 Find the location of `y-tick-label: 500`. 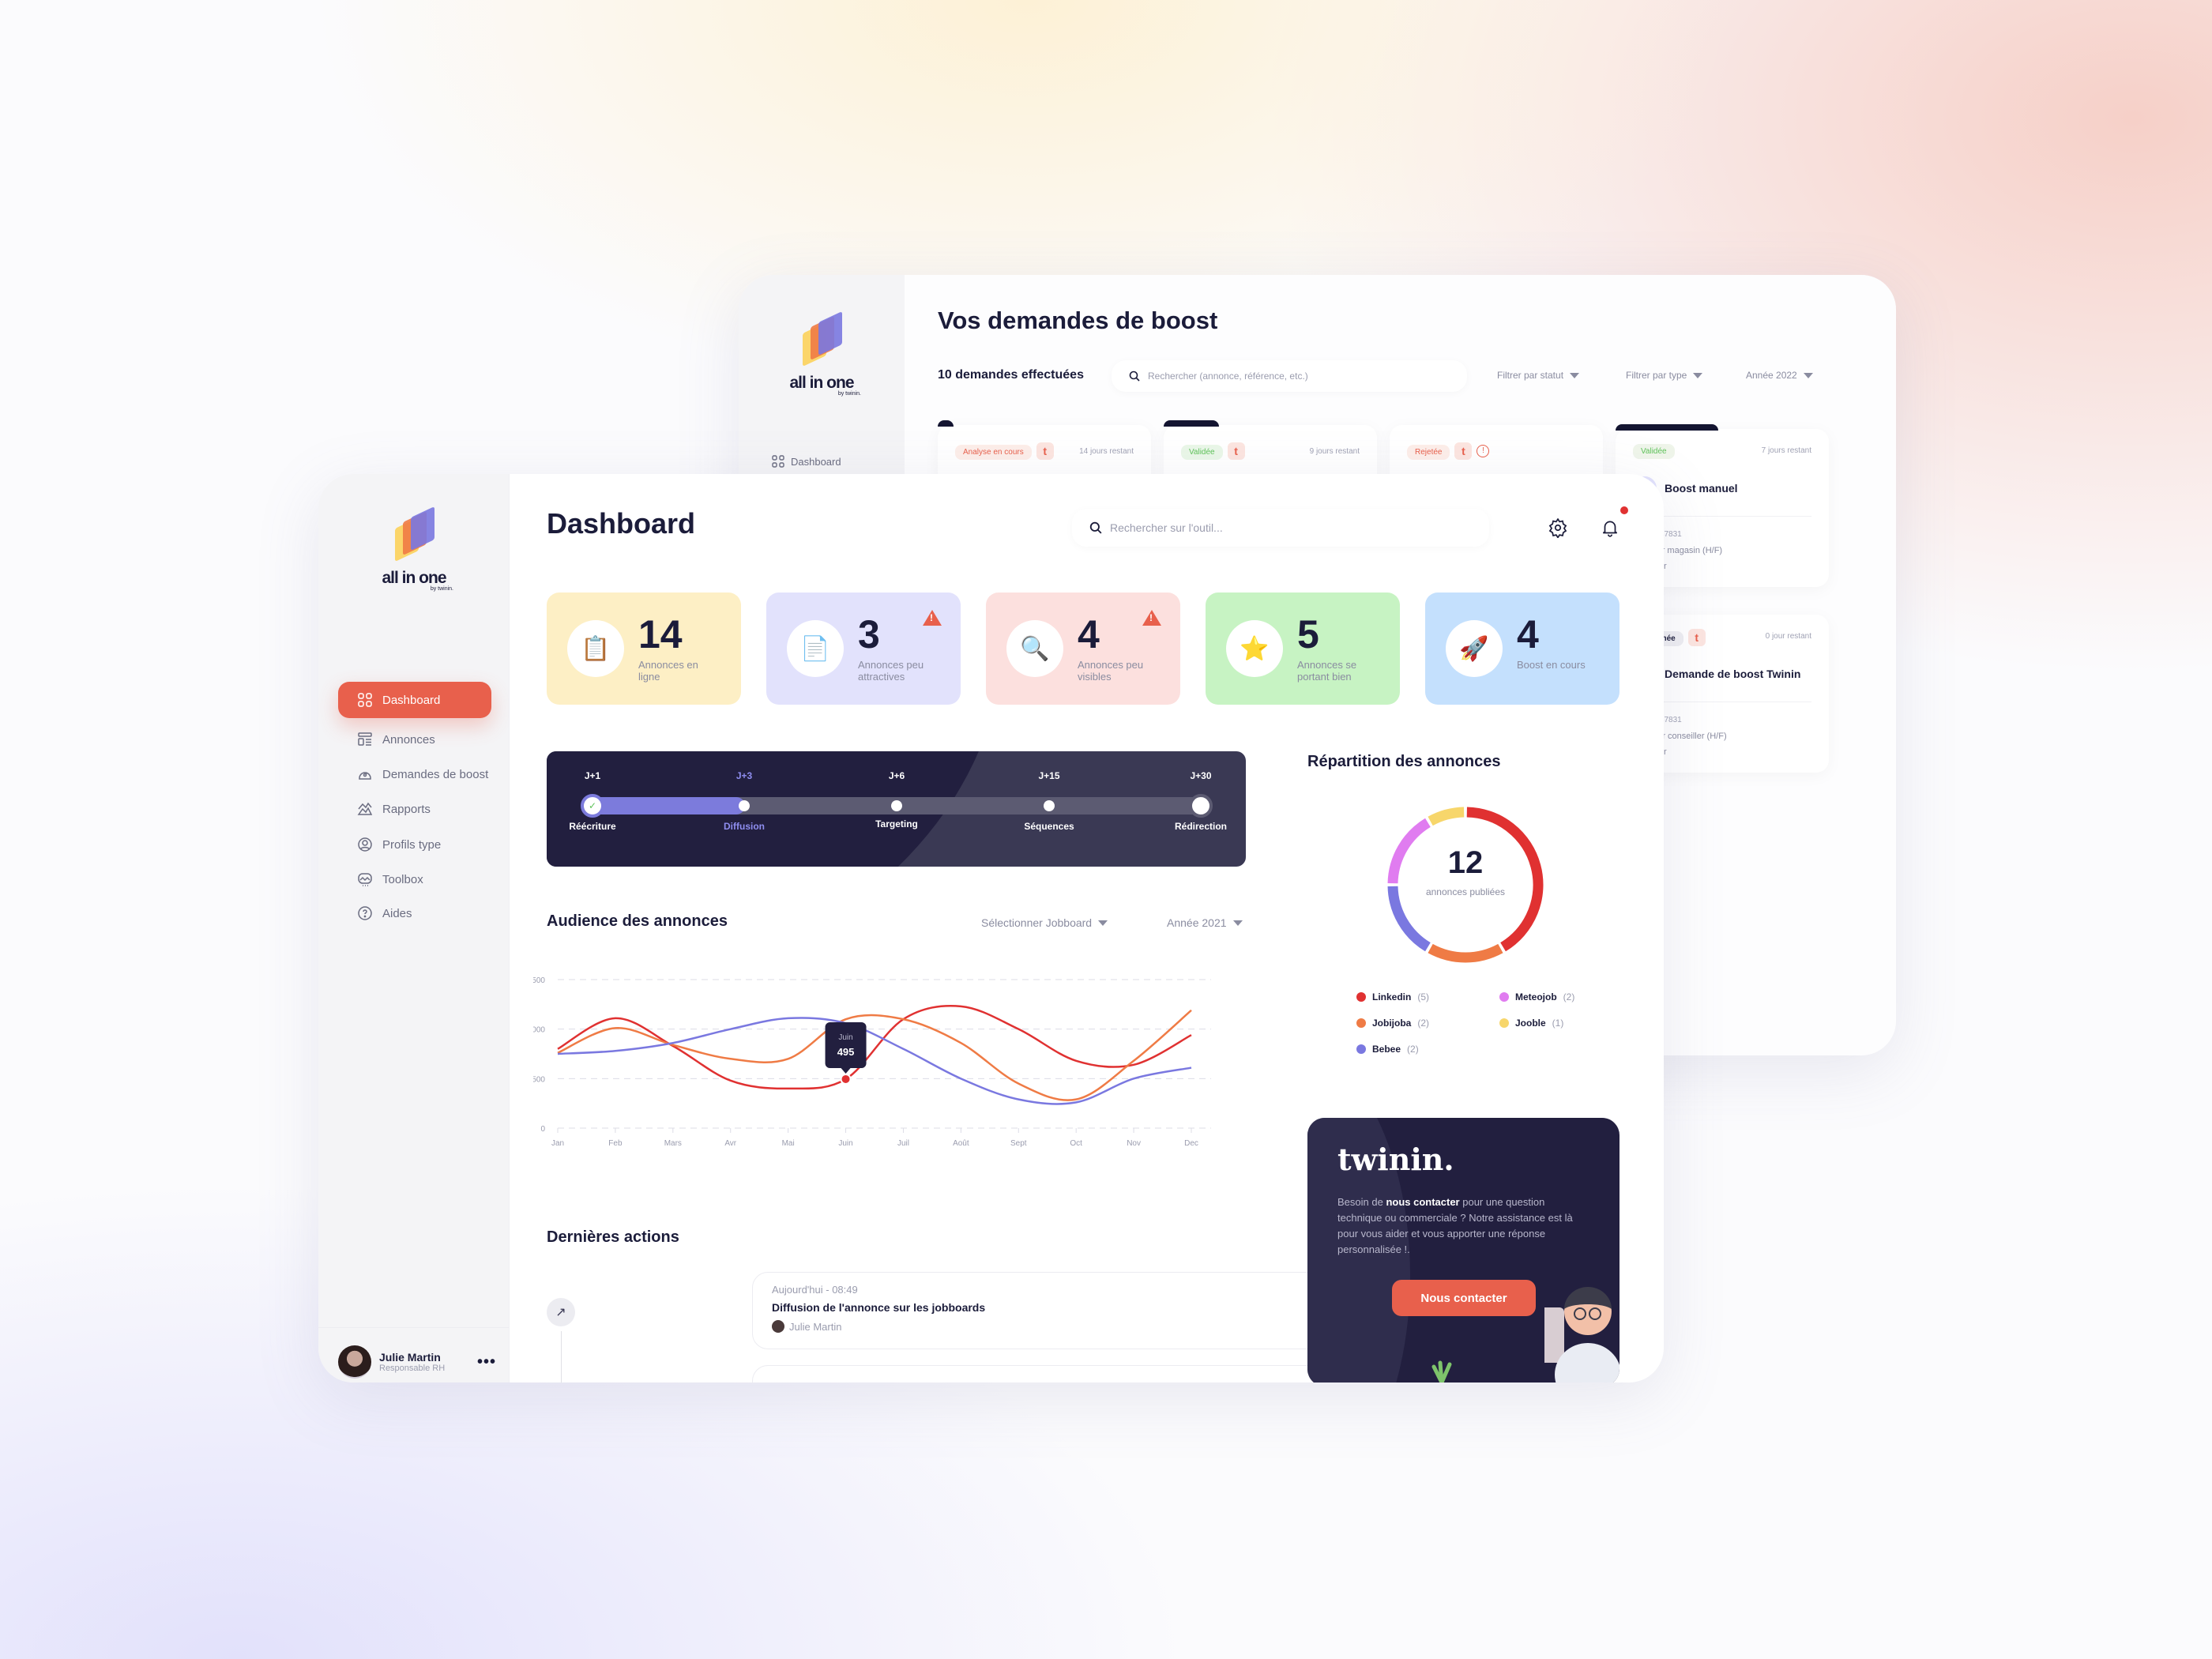

y-tick-label: 500 is located at coordinates (539, 1079).